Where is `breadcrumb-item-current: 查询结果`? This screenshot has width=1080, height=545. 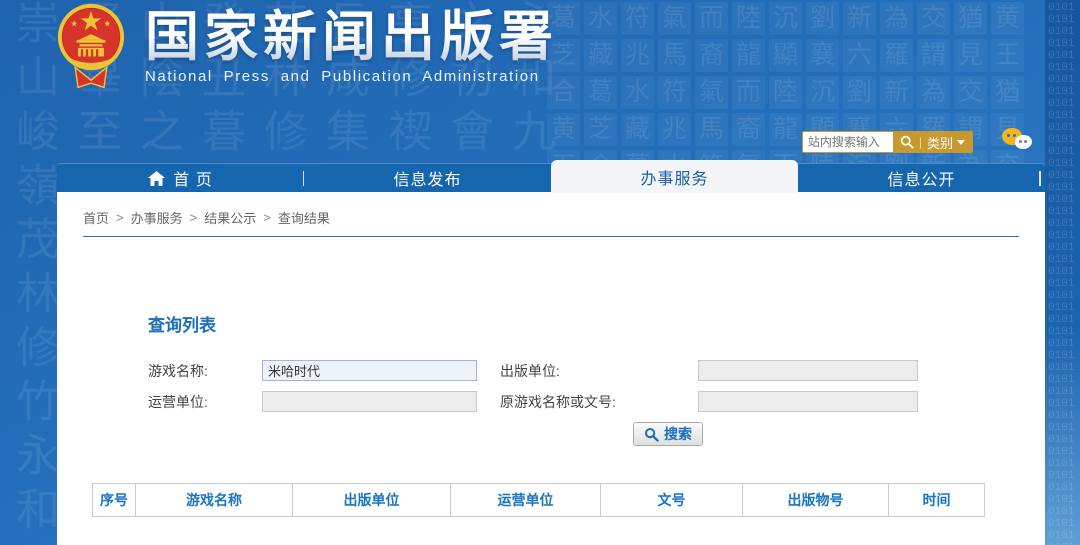
breadcrumb-item-current: 查询结果 is located at coordinates (303, 218).